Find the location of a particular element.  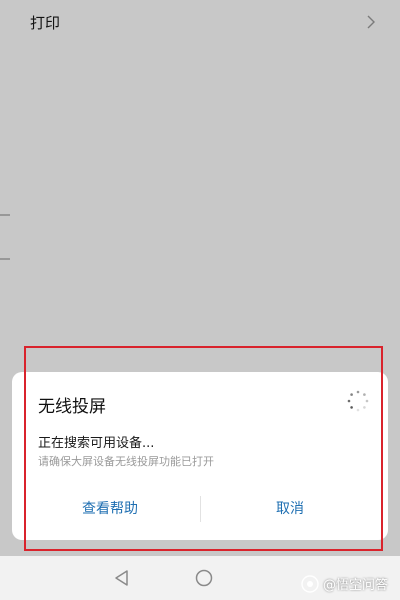

watermark-text: @悟空问答 is located at coordinates (355, 585).